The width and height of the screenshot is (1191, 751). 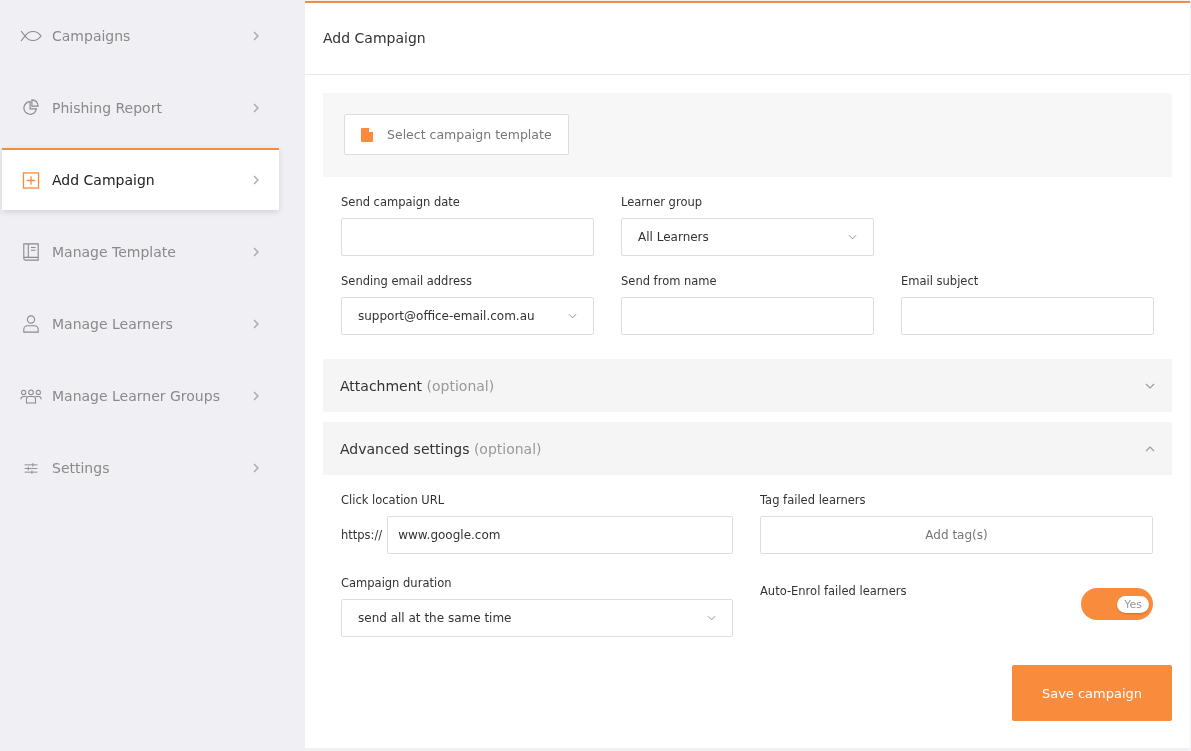 I want to click on book-icon, so click(x=31, y=252).